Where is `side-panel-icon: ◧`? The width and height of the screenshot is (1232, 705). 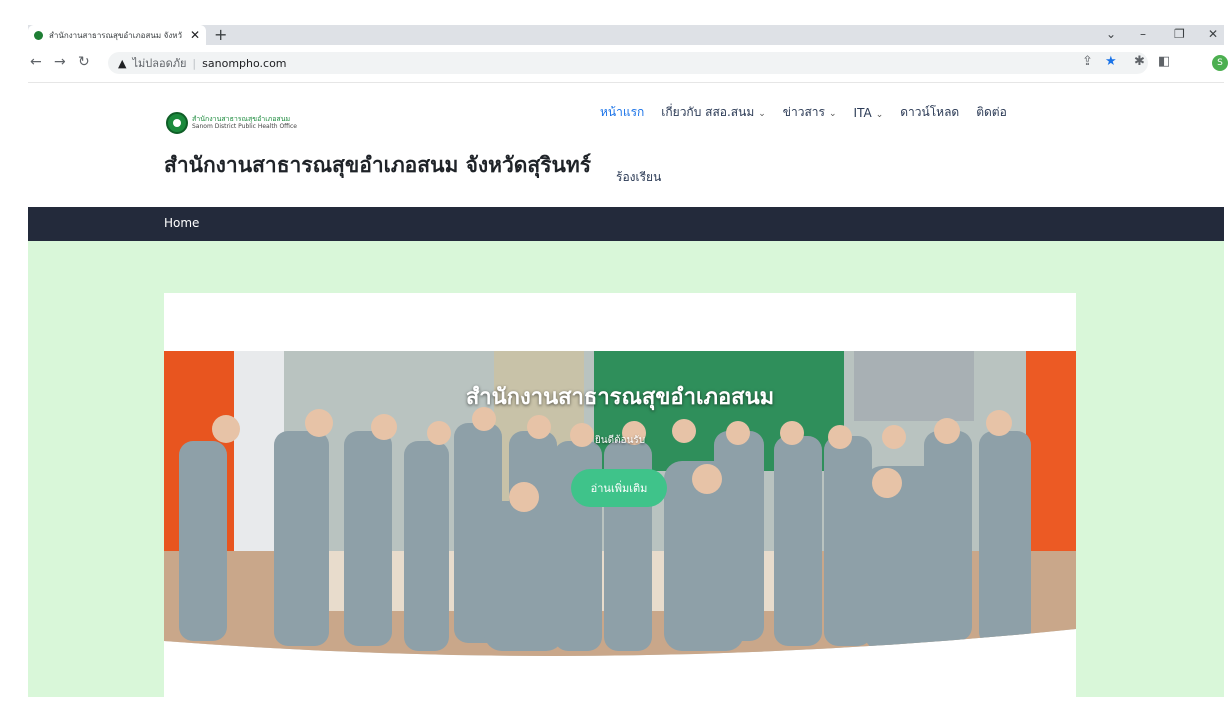
side-panel-icon: ◧ is located at coordinates (1164, 61).